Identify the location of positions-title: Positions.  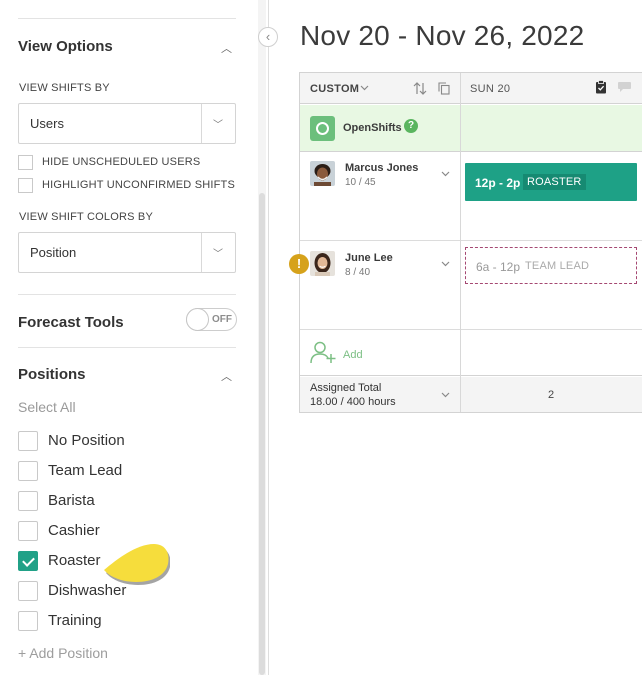
(52, 374).